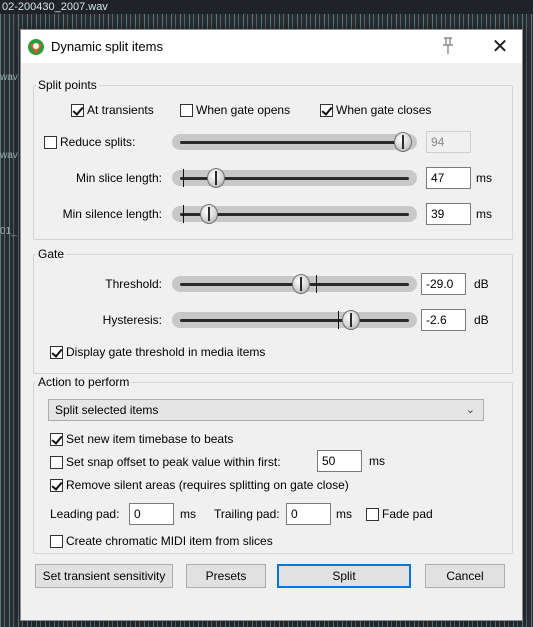  What do you see at coordinates (77, 110) in the screenshot?
I see `at-transients-box` at bounding box center [77, 110].